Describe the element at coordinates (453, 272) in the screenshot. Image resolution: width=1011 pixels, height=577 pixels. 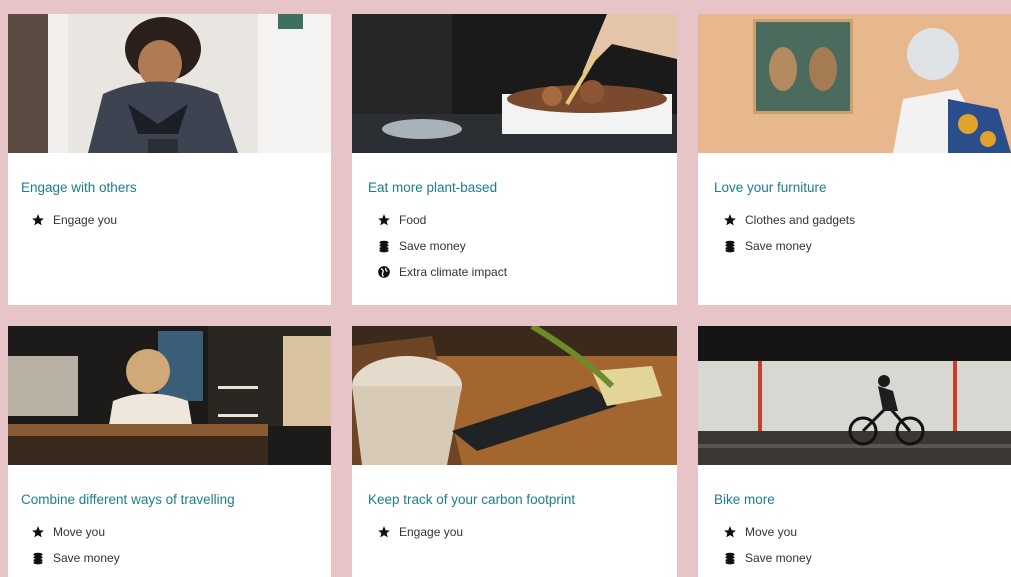
I see `tag-label: Extra climate impact` at that location.